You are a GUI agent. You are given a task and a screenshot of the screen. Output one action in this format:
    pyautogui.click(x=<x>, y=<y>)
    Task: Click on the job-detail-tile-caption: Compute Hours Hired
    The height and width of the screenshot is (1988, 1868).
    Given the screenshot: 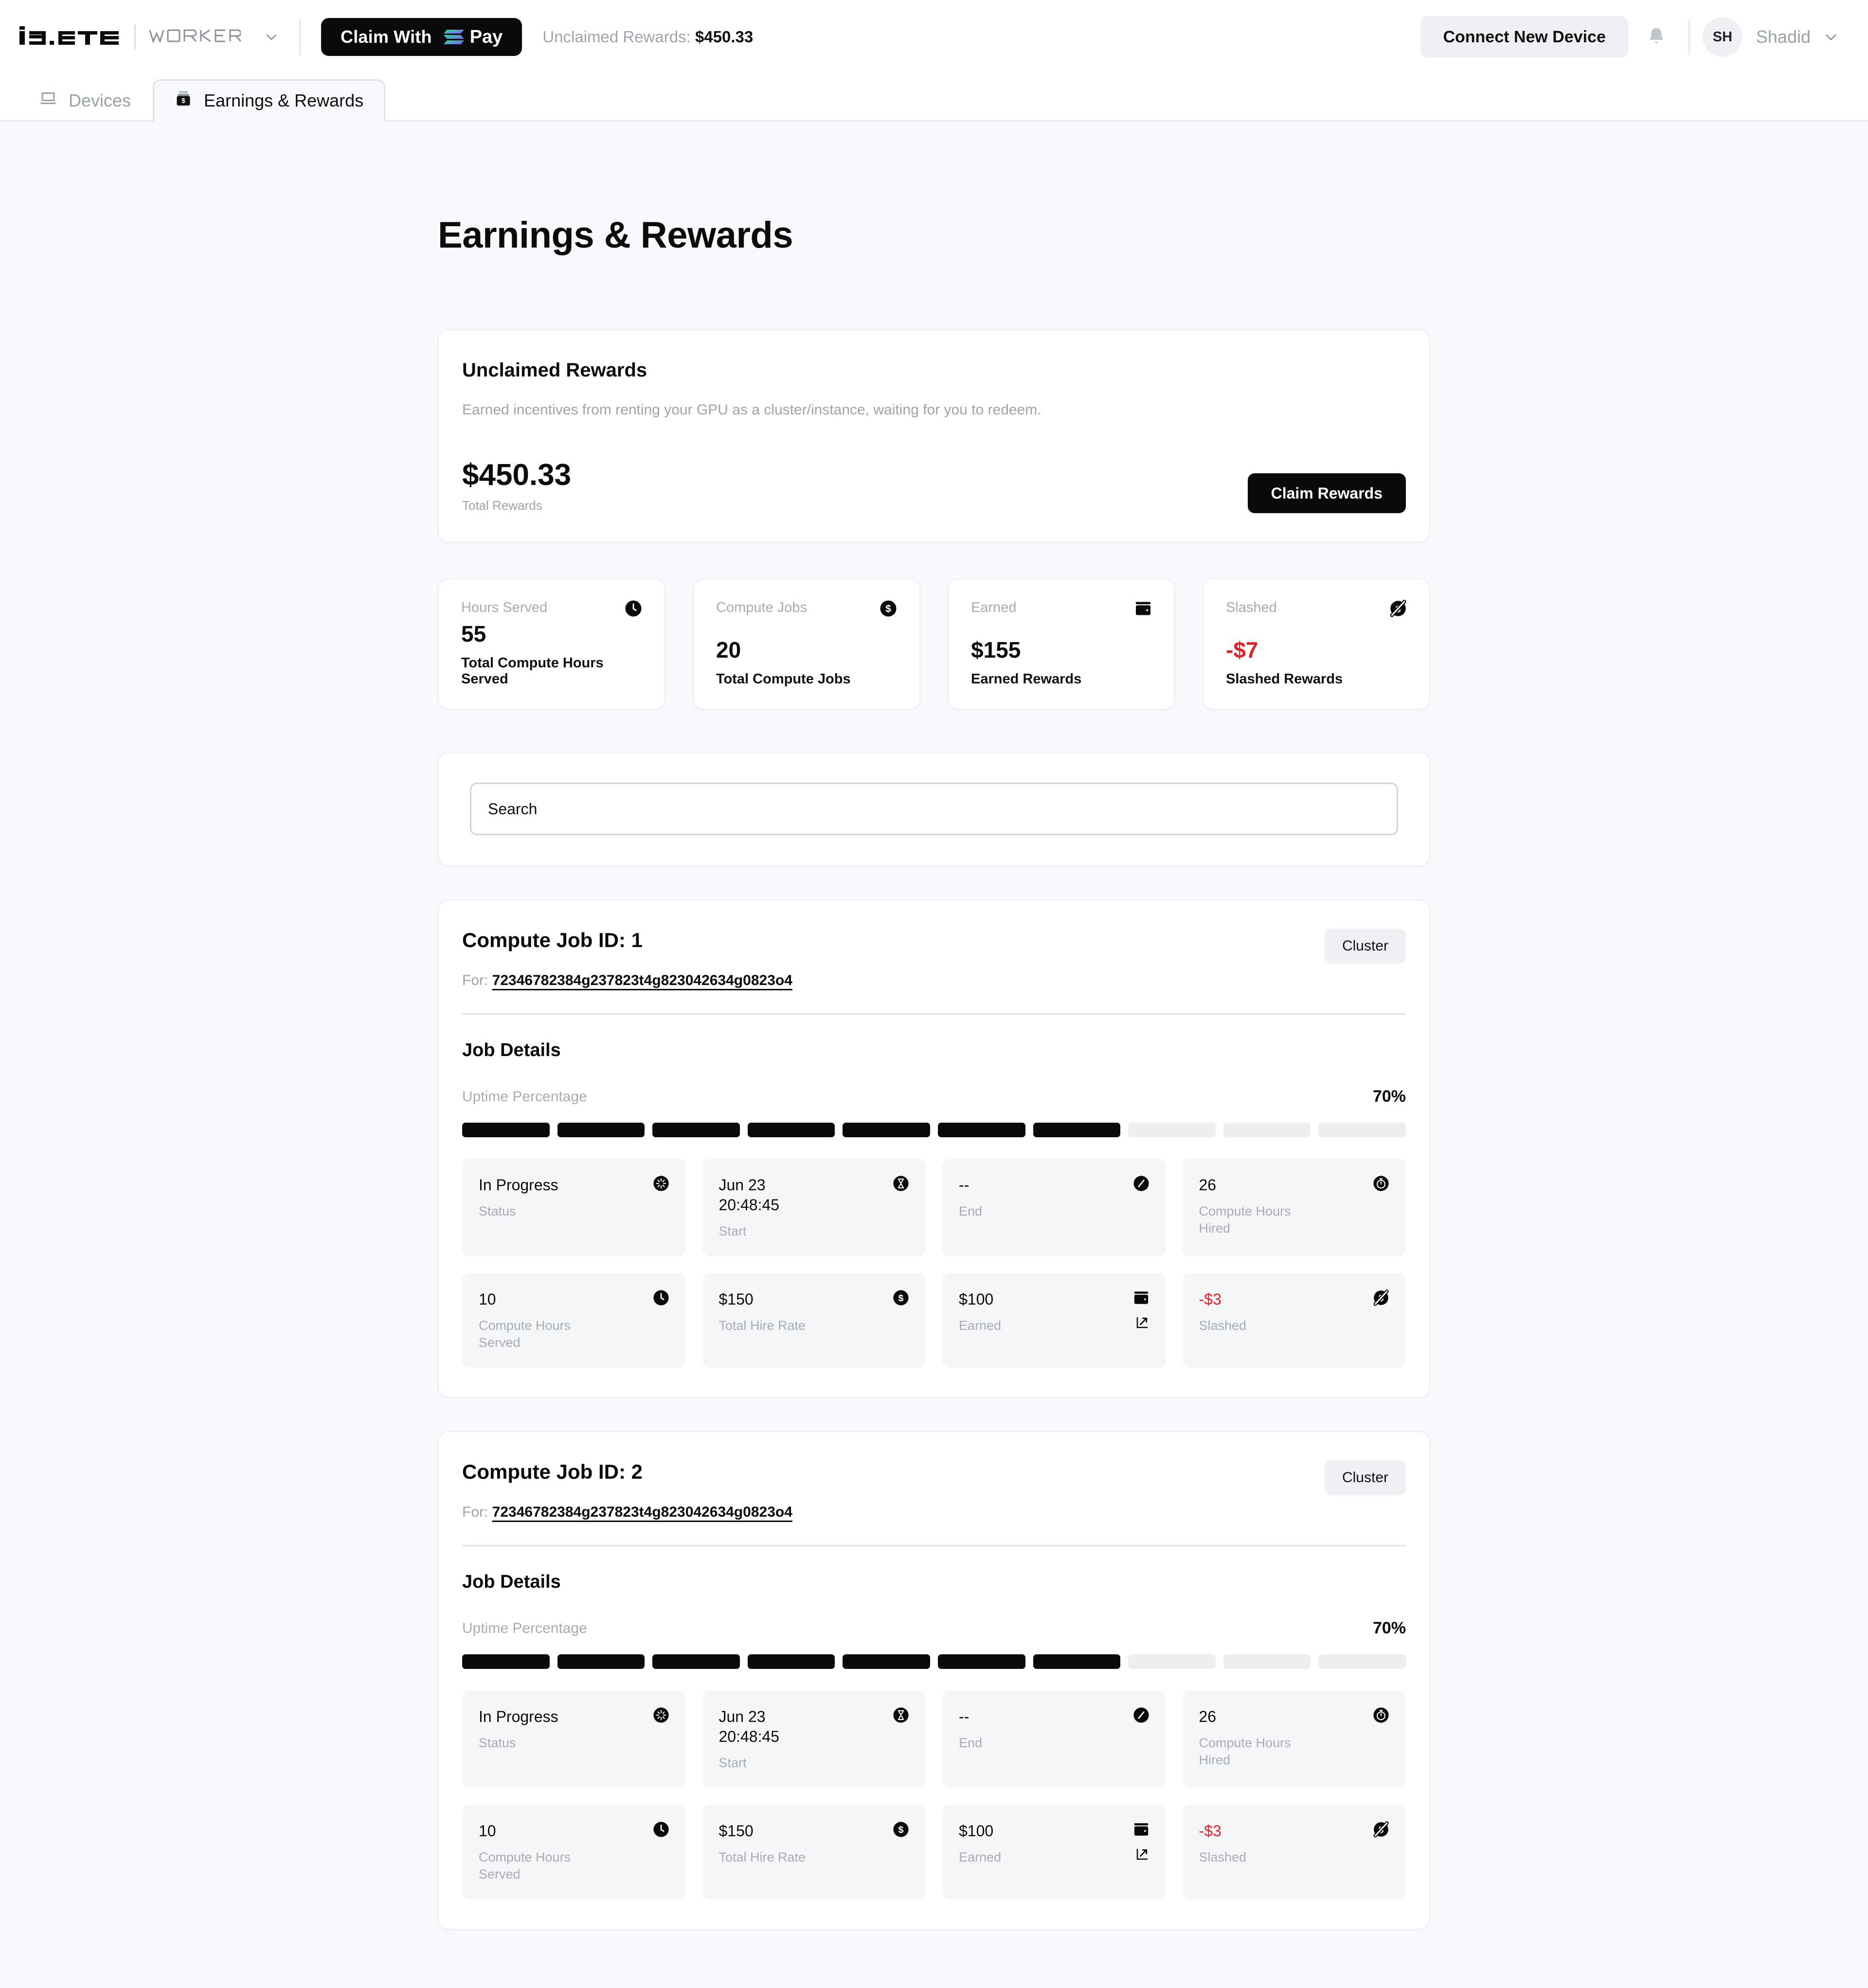 What is the action you would take?
    pyautogui.click(x=1245, y=1752)
    